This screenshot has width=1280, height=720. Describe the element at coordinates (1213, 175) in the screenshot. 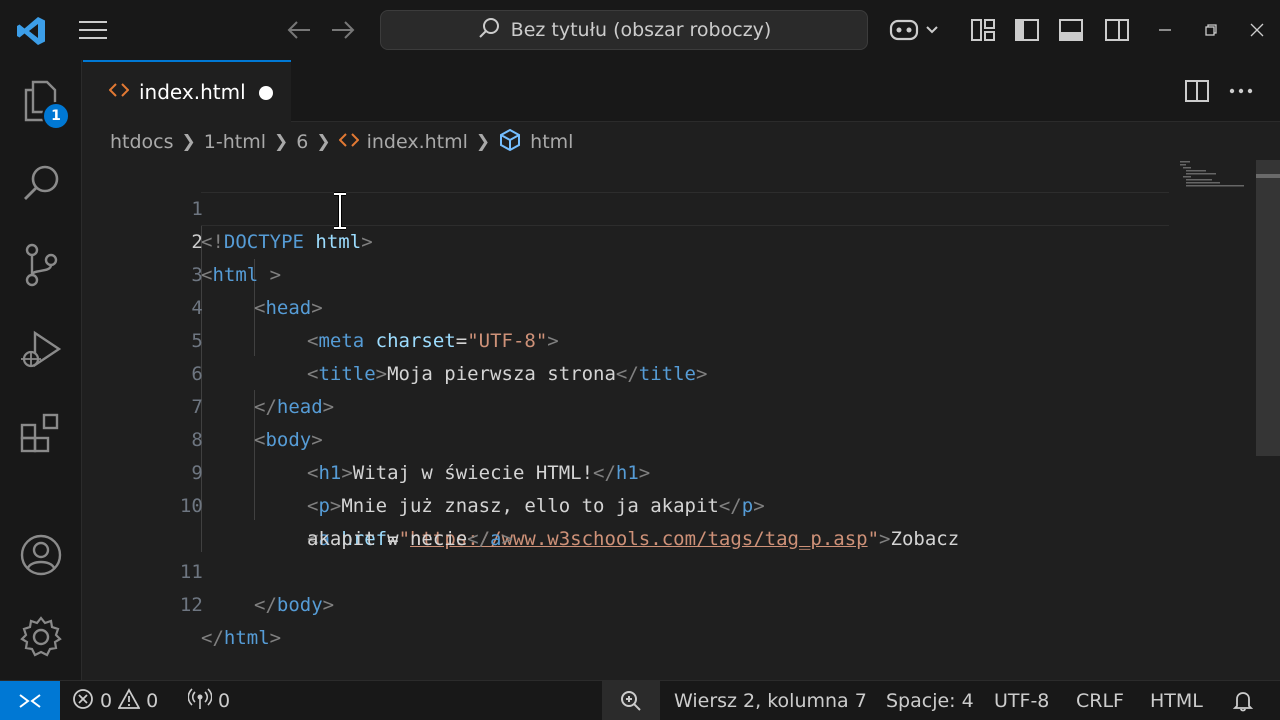

I see `minimap` at that location.